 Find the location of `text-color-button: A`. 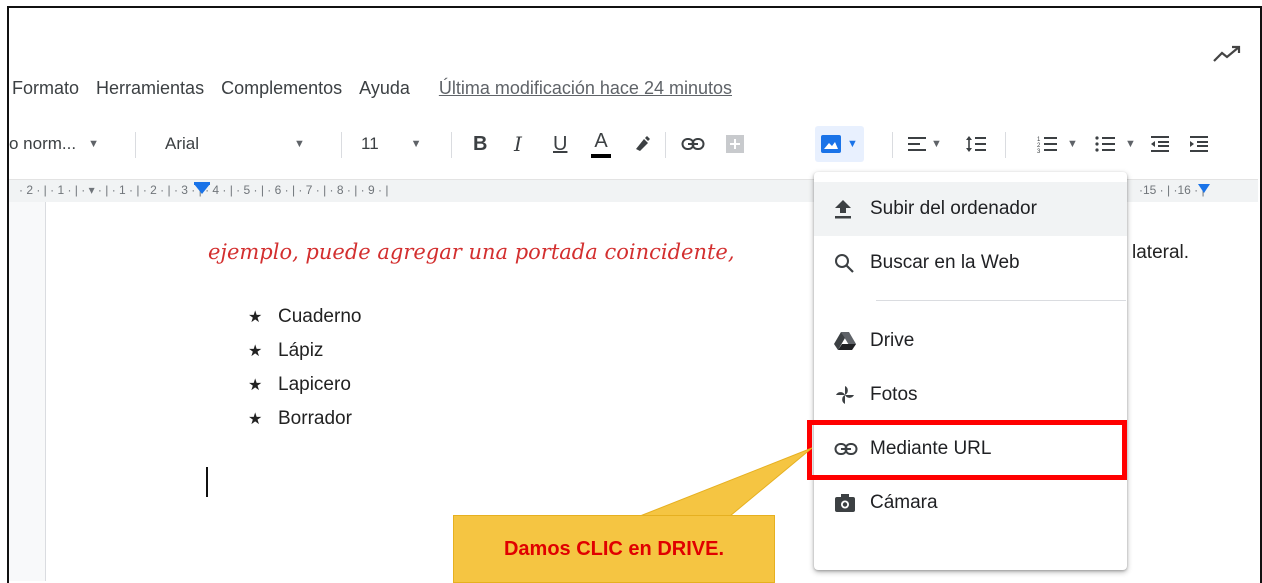

text-color-button: A is located at coordinates (601, 144).